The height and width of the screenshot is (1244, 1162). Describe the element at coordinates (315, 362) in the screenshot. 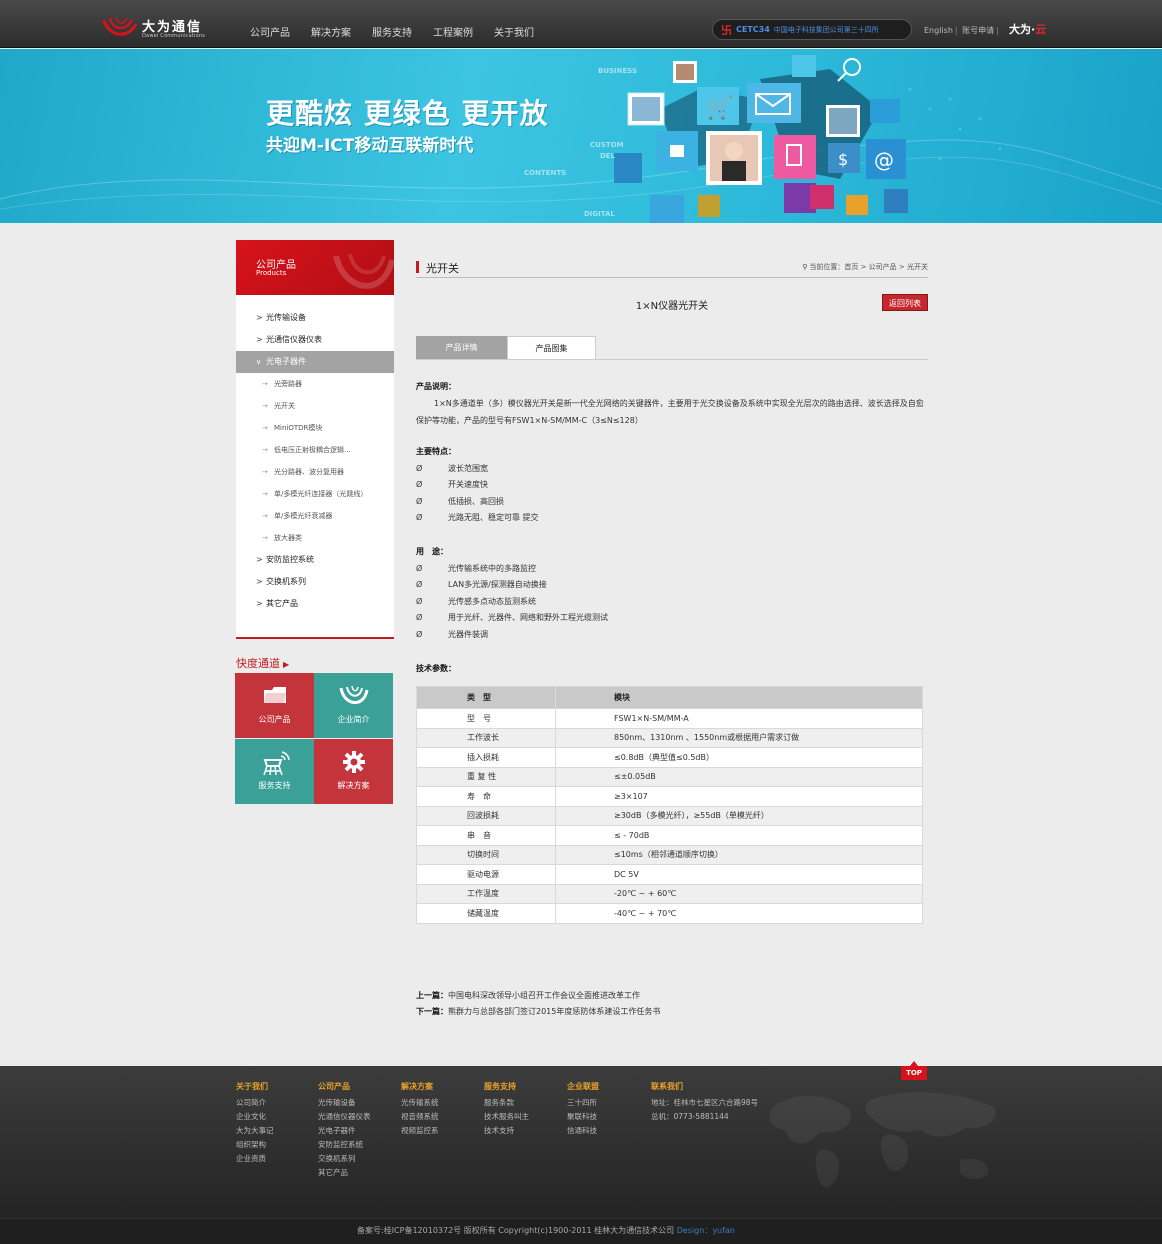

I see `sidebar-item-optoelectronic: ∨ 光电子器件` at that location.